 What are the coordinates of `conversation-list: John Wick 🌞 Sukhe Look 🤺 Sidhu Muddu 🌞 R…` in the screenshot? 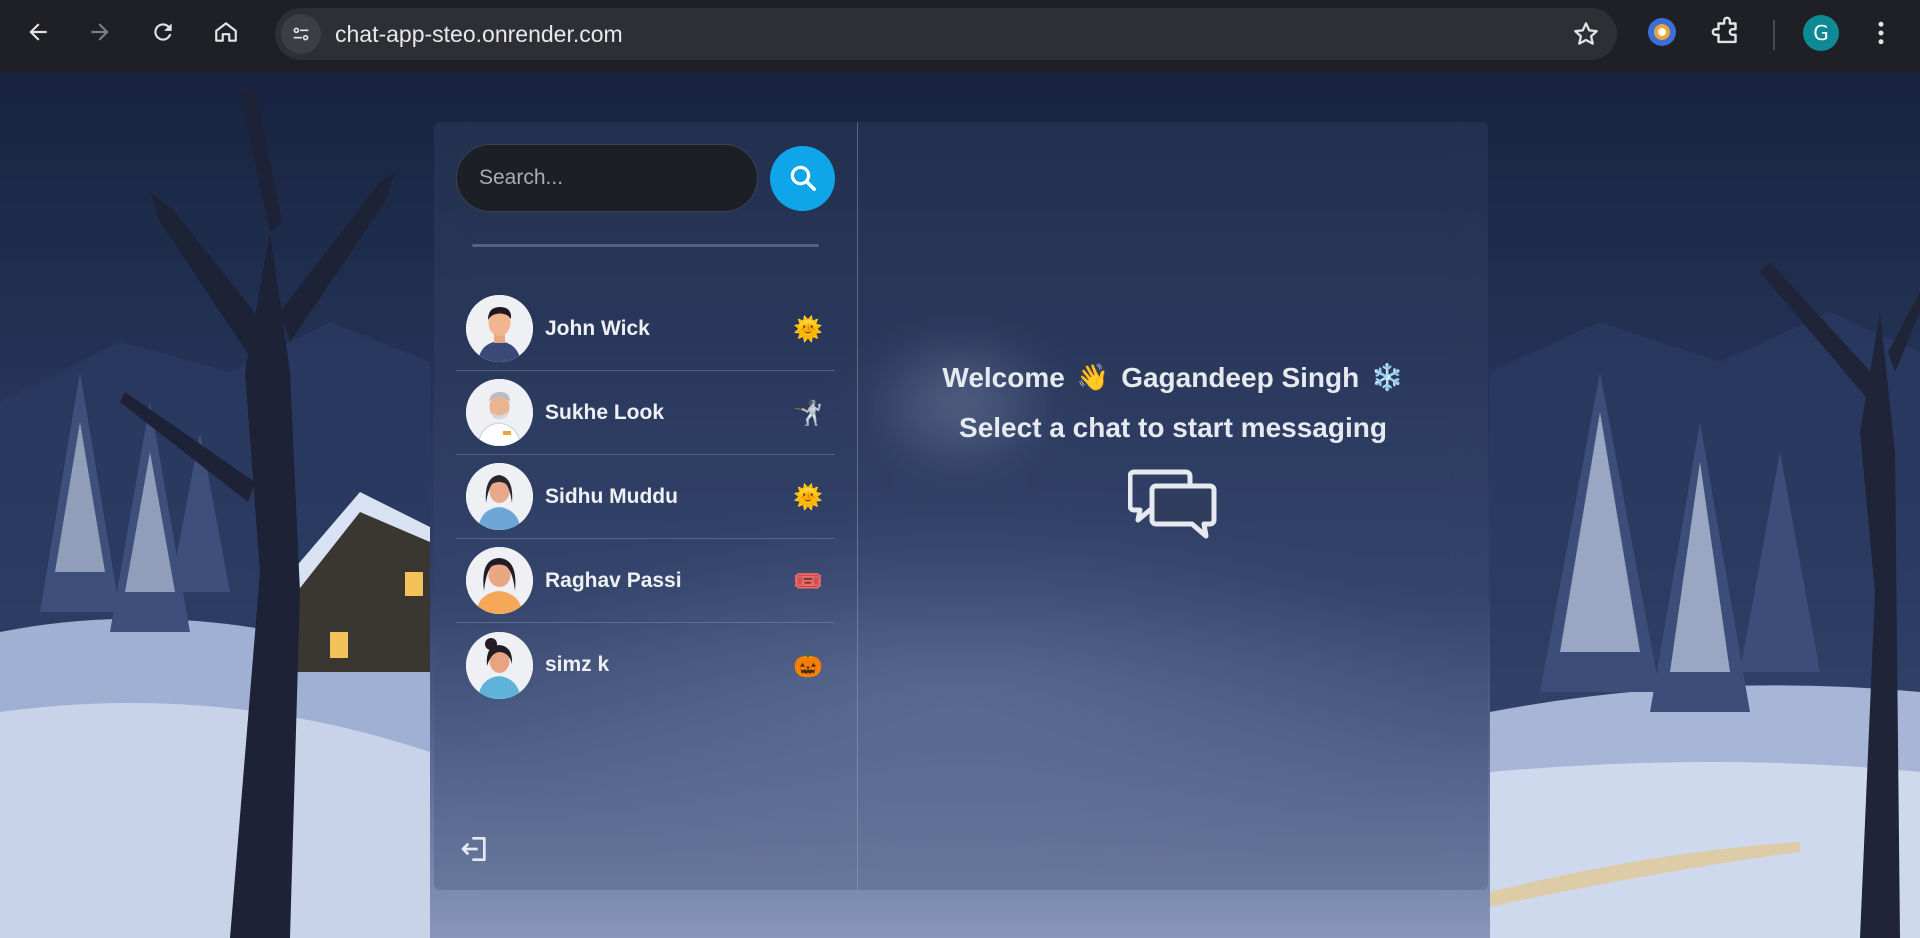 It's located at (645, 497).